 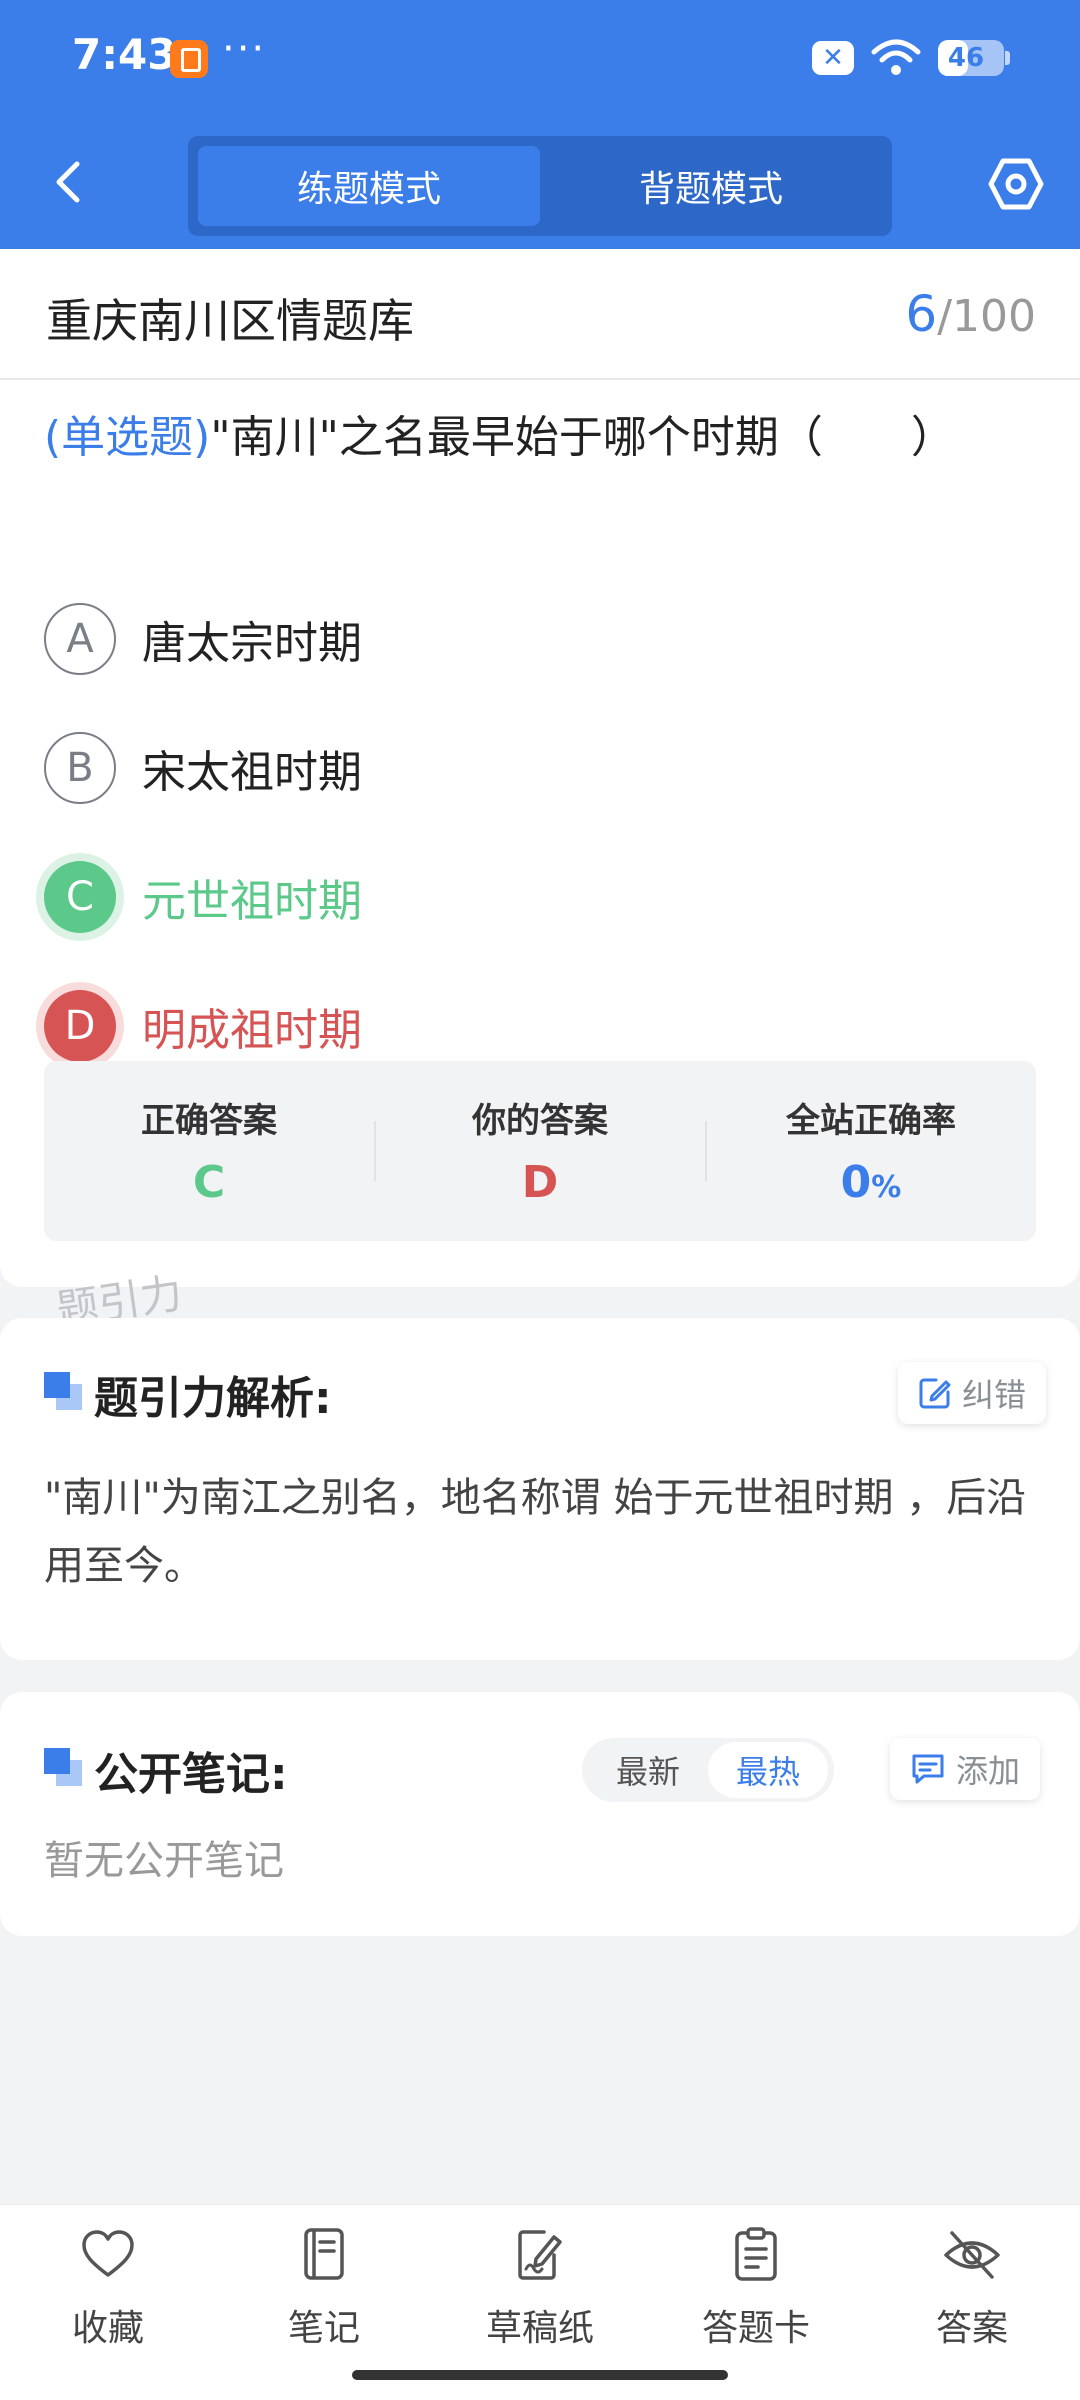 I want to click on toolbar-draft: 草稿纸, so click(x=540, y=2290).